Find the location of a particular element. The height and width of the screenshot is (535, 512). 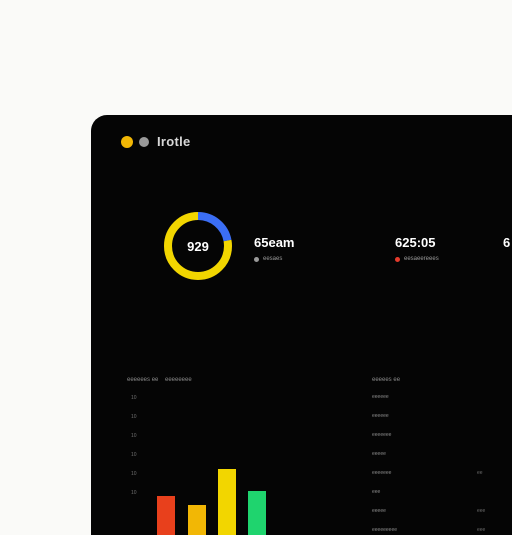

stat-1-value: 65eam is located at coordinates (274, 242).